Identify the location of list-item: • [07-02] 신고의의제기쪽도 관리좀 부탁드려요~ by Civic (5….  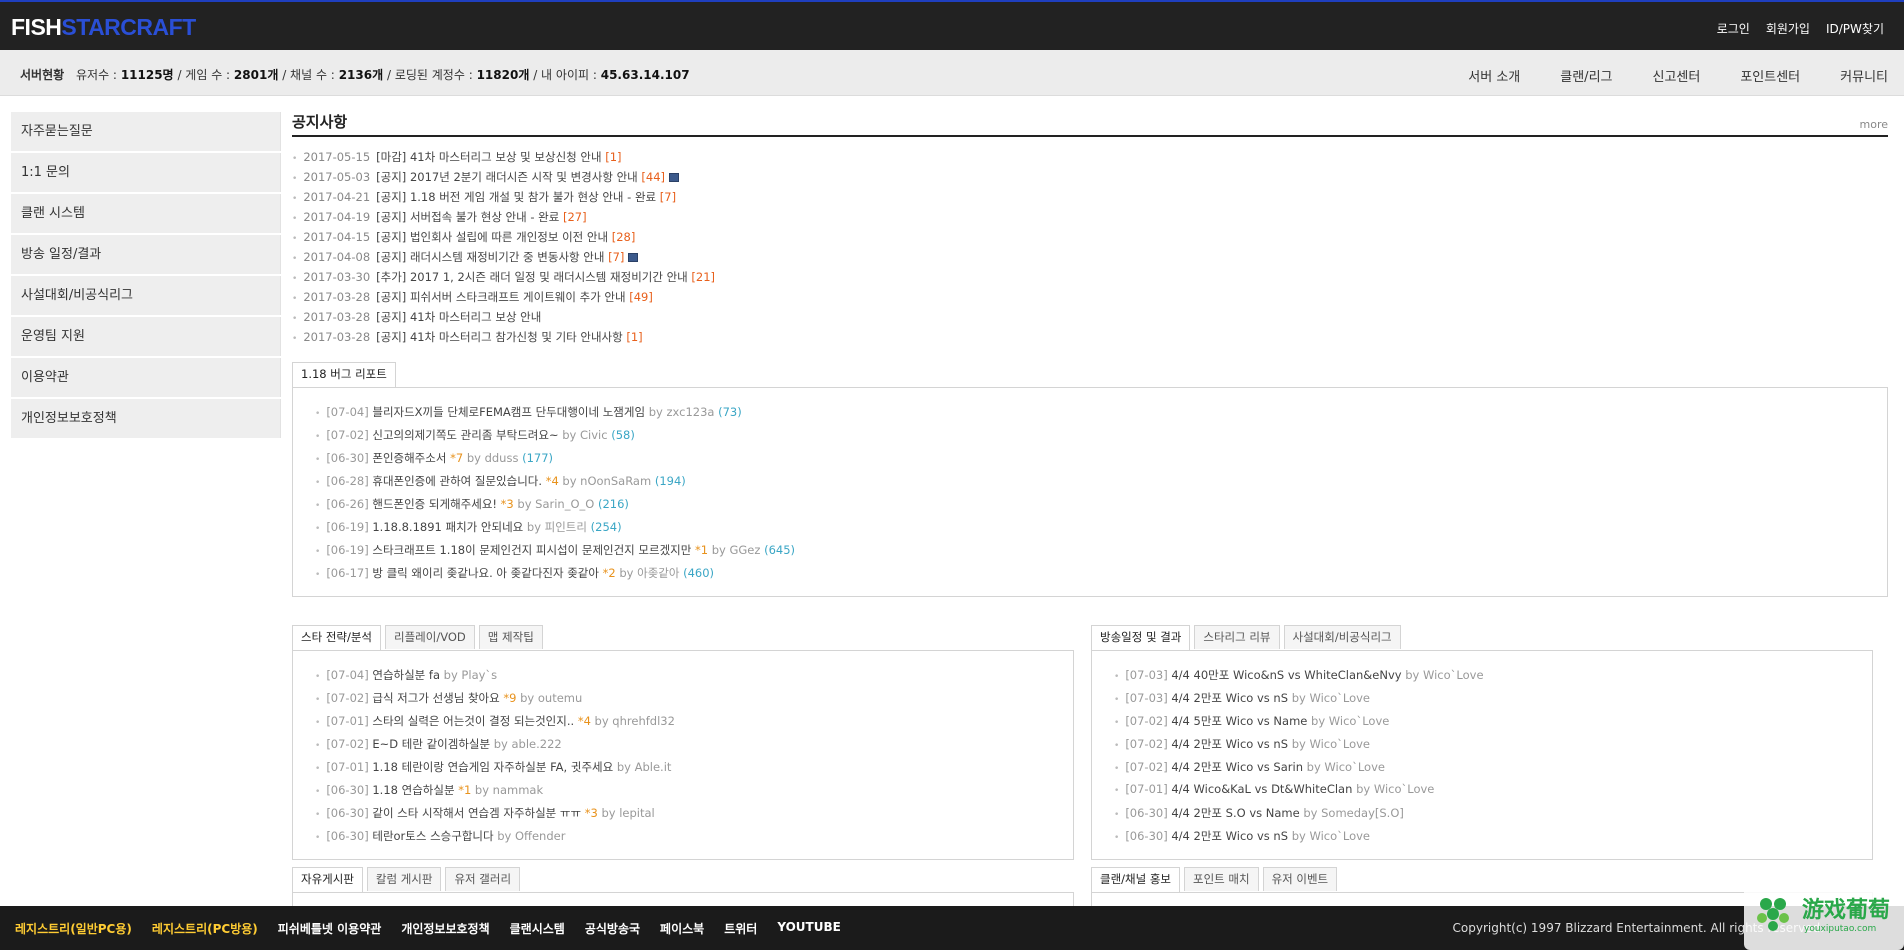
(555, 438).